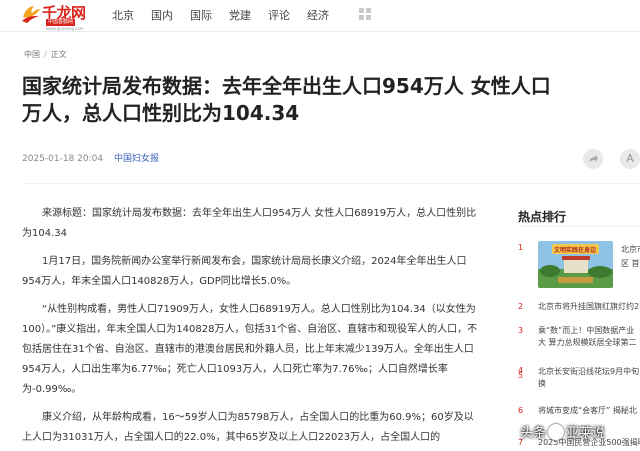  What do you see at coordinates (61, 22) in the screenshot?
I see `logo-subtitle: 中国首都网` at bounding box center [61, 22].